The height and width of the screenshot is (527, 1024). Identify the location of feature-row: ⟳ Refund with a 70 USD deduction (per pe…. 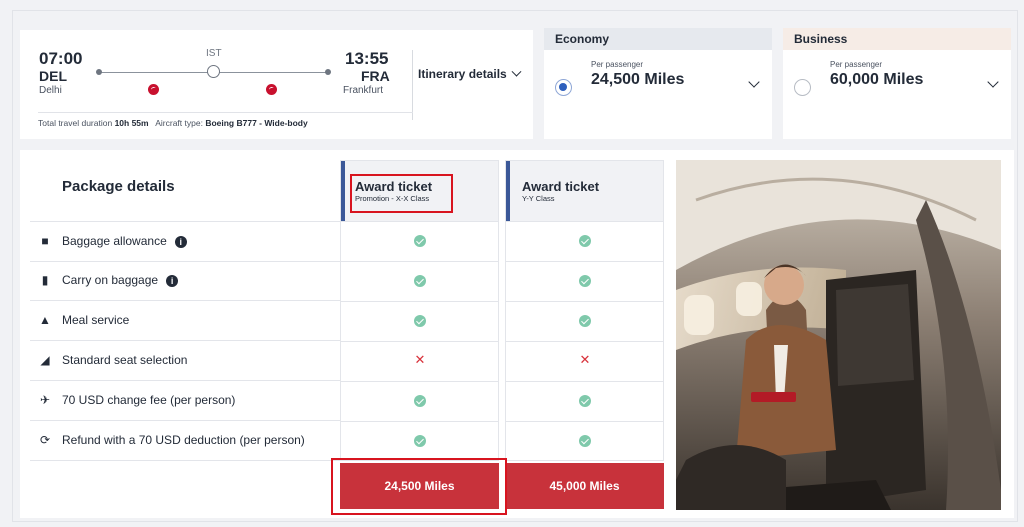
(190, 441).